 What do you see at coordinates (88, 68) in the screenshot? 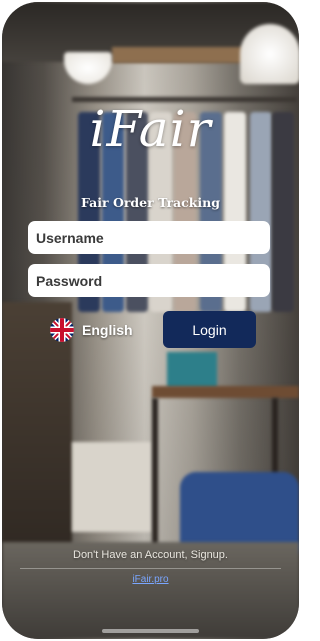
I see `background-lamp-left` at bounding box center [88, 68].